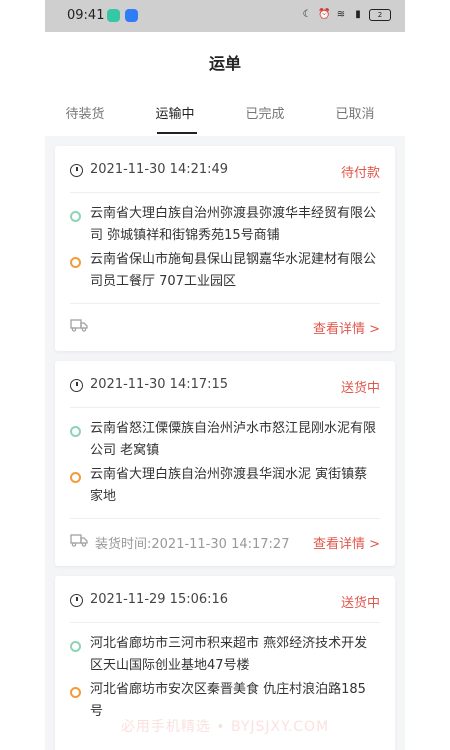 This screenshot has width=450, height=750. What do you see at coordinates (233, 224) in the screenshot?
I see `origin-address-text: 云南省大理白族自治州弥渡县弥渡华丰经贸有限公司 弥城镇祥和街锦秀苑15号商铺` at bounding box center [233, 224].